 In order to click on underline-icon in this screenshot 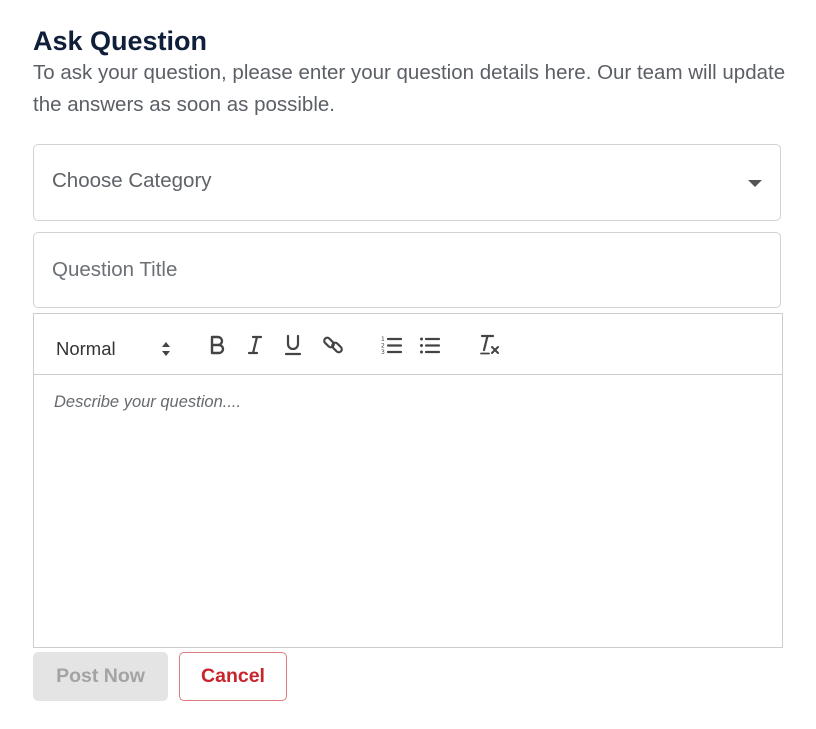, I will do `click(293, 345)`.